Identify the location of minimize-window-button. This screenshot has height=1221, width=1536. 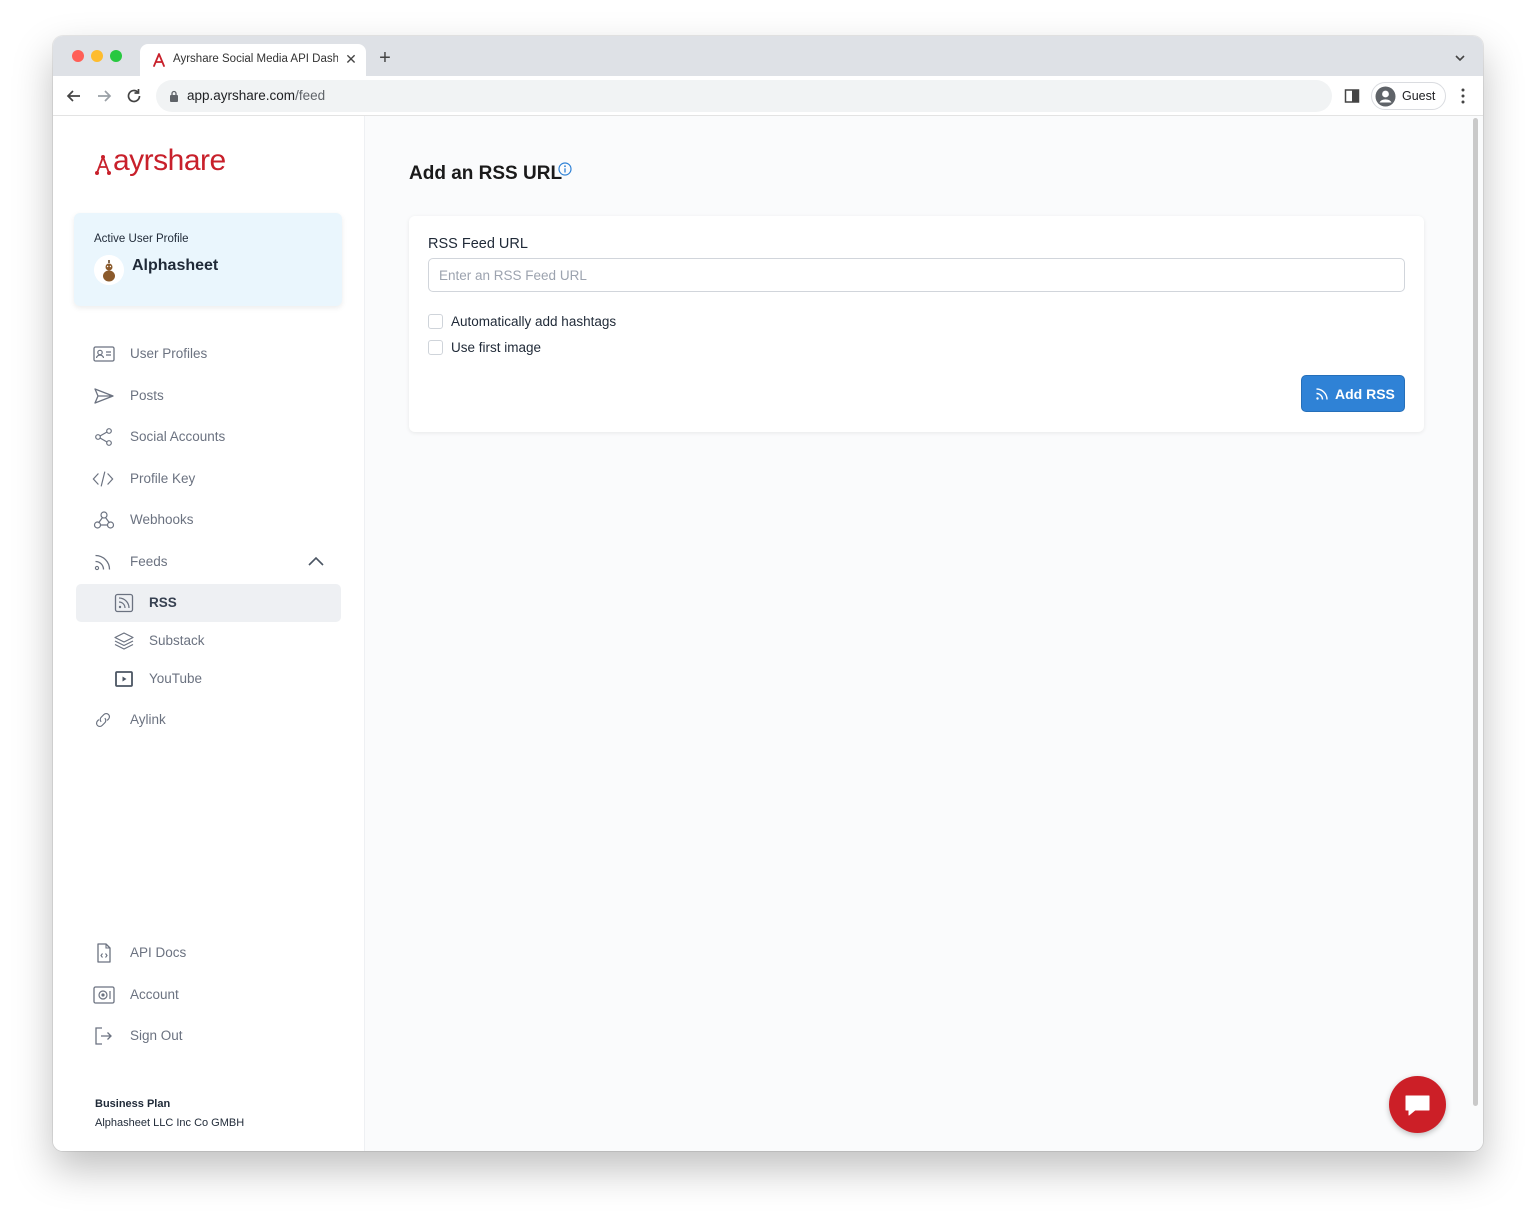
(97, 56).